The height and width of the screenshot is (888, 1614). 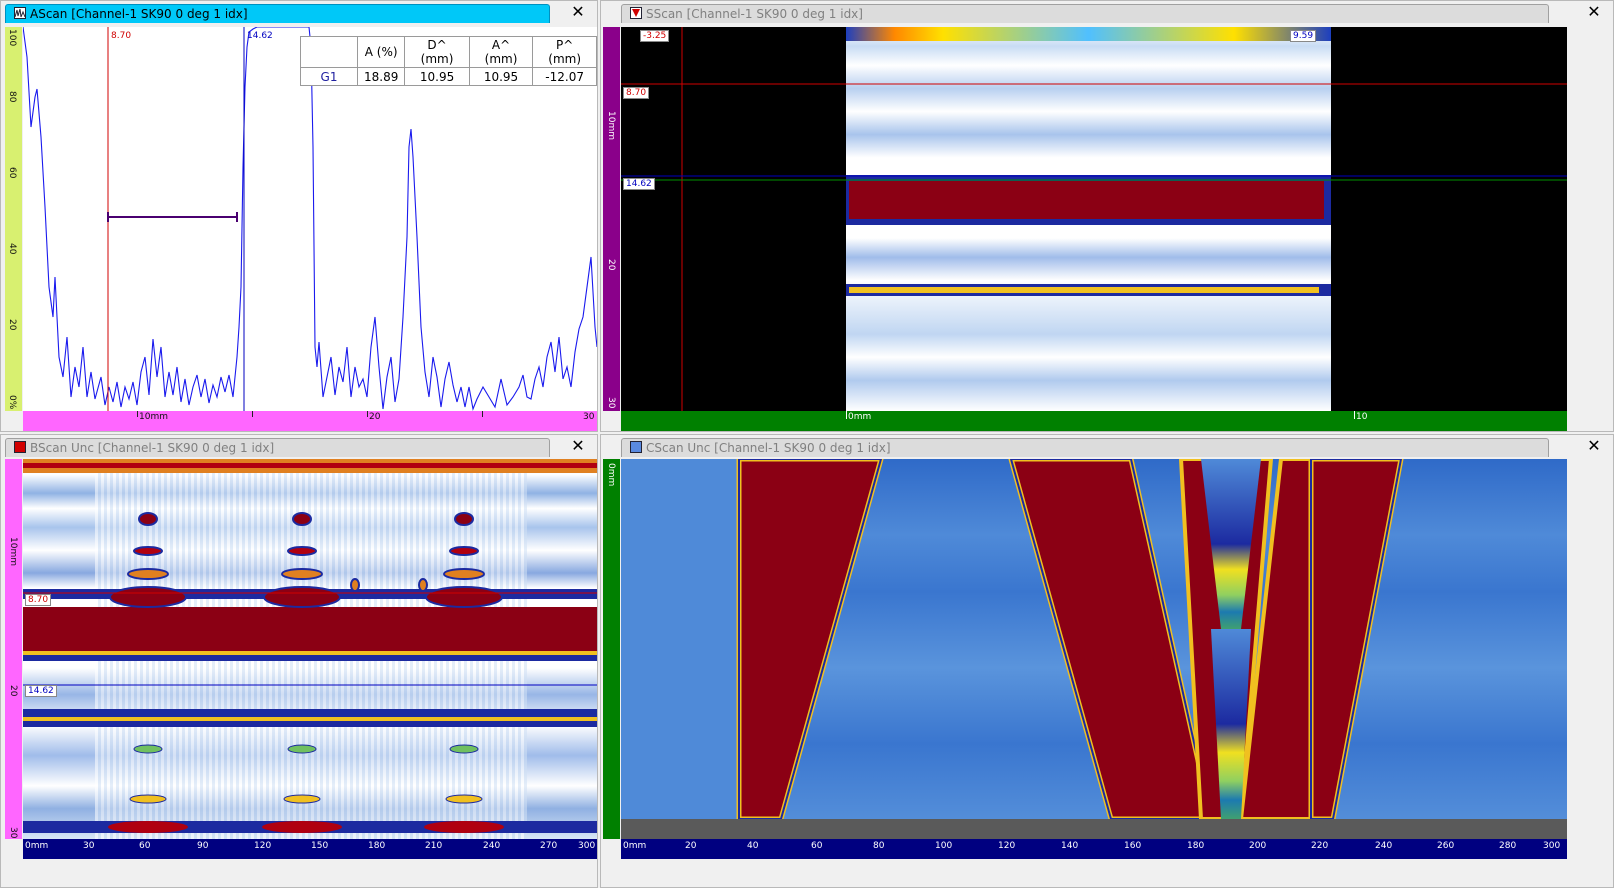 I want to click on gate-value: -12.07, so click(x=564, y=76).